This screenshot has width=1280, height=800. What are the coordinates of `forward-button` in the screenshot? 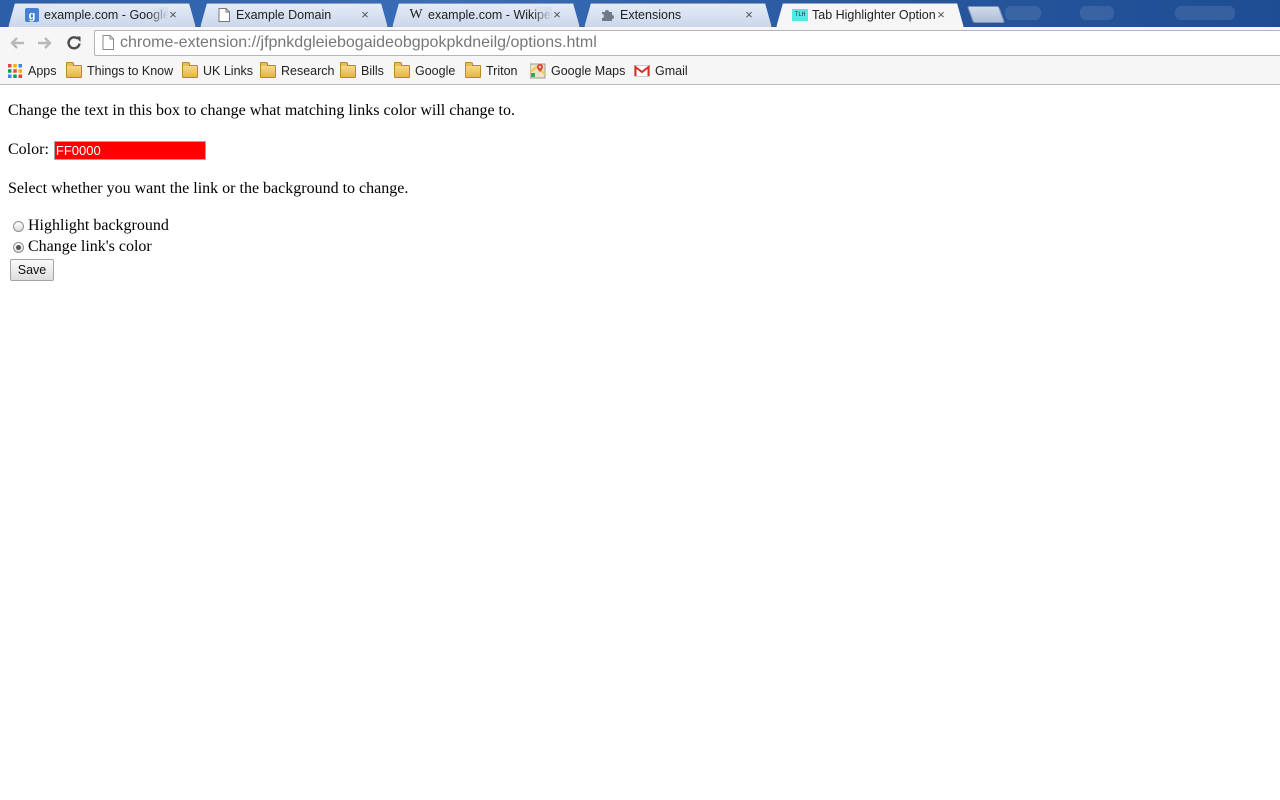 It's located at (45, 43).